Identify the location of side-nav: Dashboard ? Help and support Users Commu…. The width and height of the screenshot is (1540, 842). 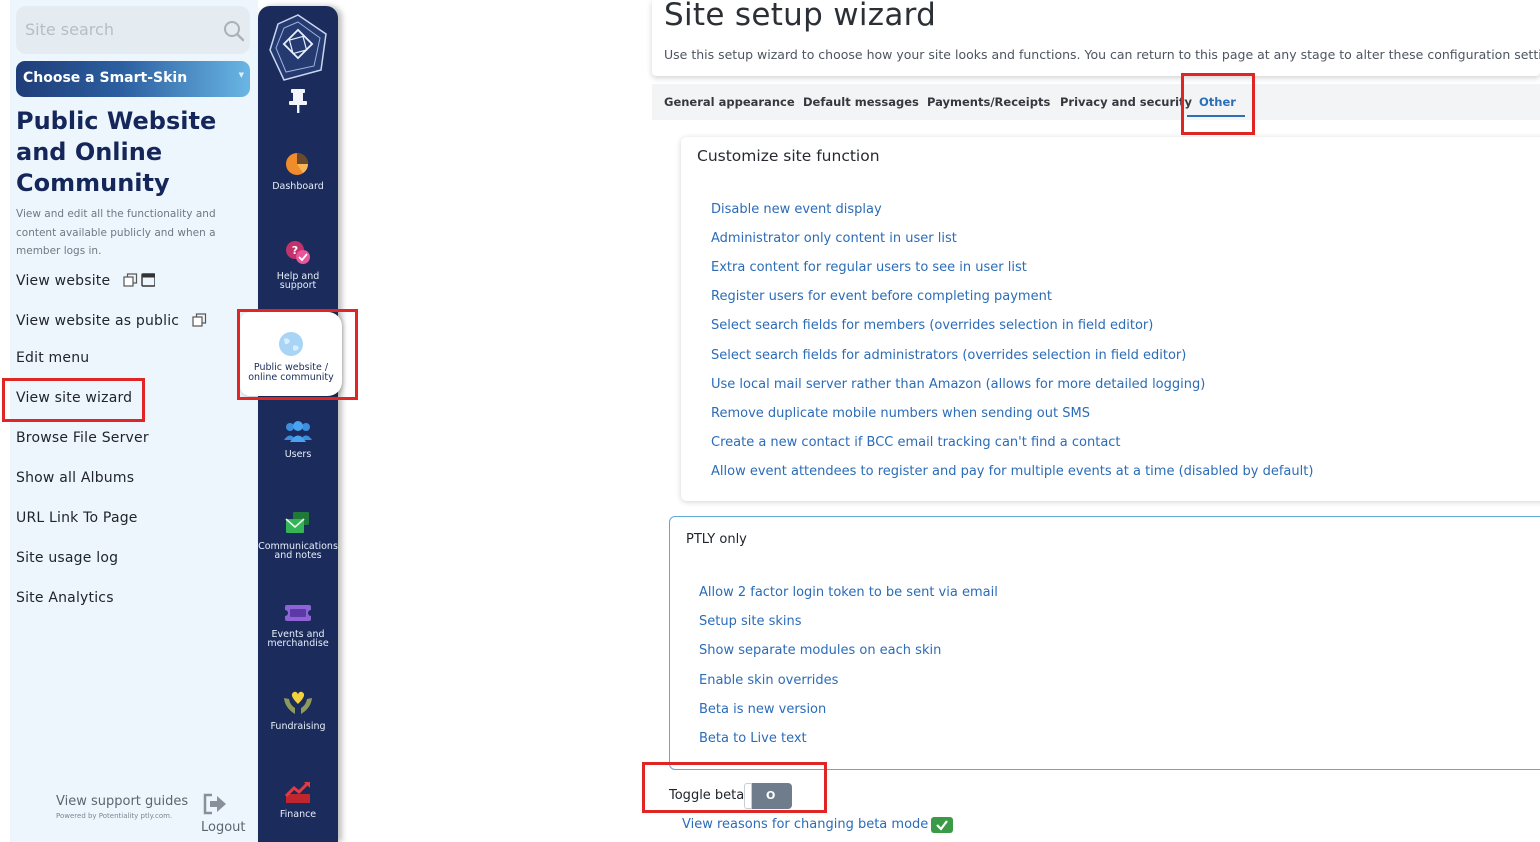
(298, 424).